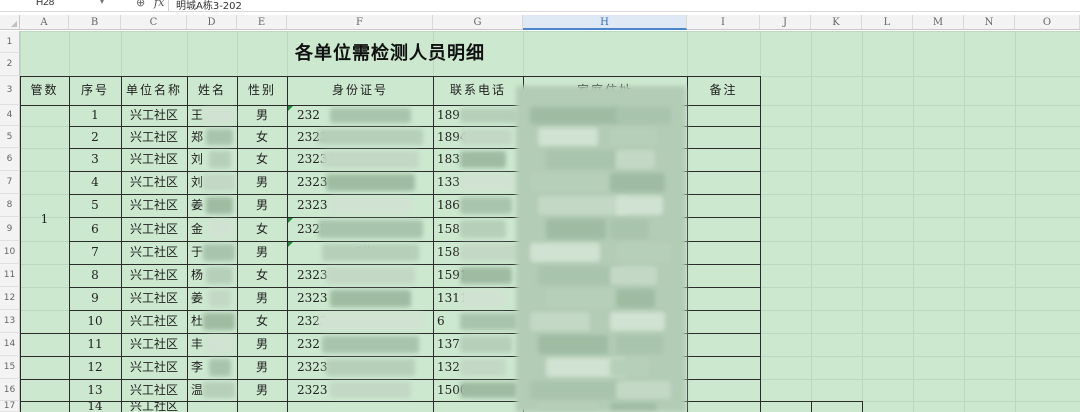 The image size is (1080, 412). What do you see at coordinates (480, 406) in the screenshot?
I see `cell-phone` at bounding box center [480, 406].